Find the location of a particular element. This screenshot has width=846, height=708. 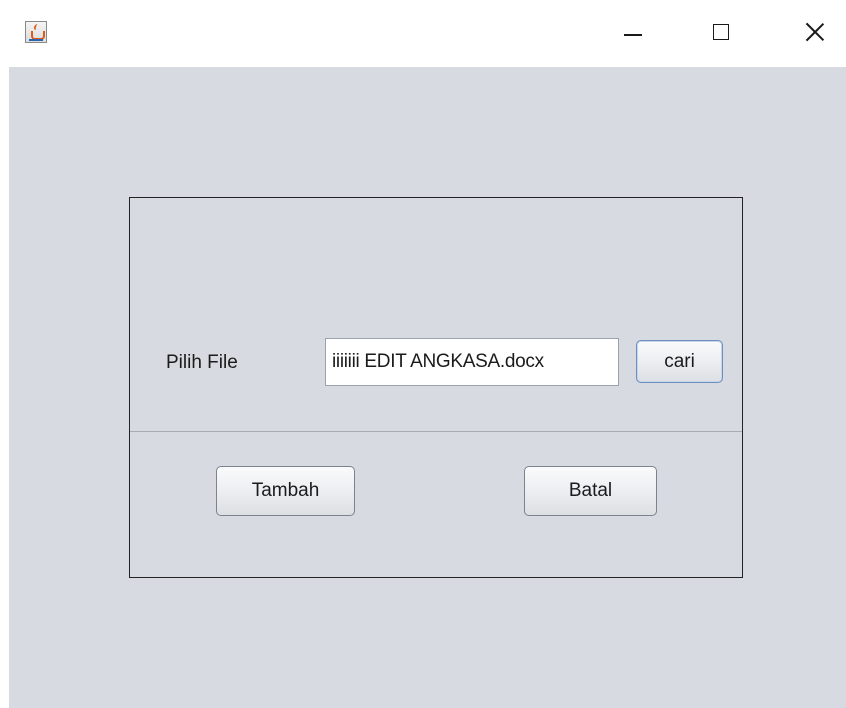

title-bar is located at coordinates (423, 33).